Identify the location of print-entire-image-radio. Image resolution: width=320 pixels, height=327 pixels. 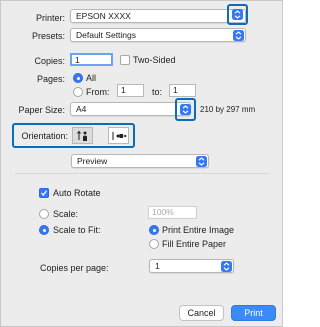
(154, 230).